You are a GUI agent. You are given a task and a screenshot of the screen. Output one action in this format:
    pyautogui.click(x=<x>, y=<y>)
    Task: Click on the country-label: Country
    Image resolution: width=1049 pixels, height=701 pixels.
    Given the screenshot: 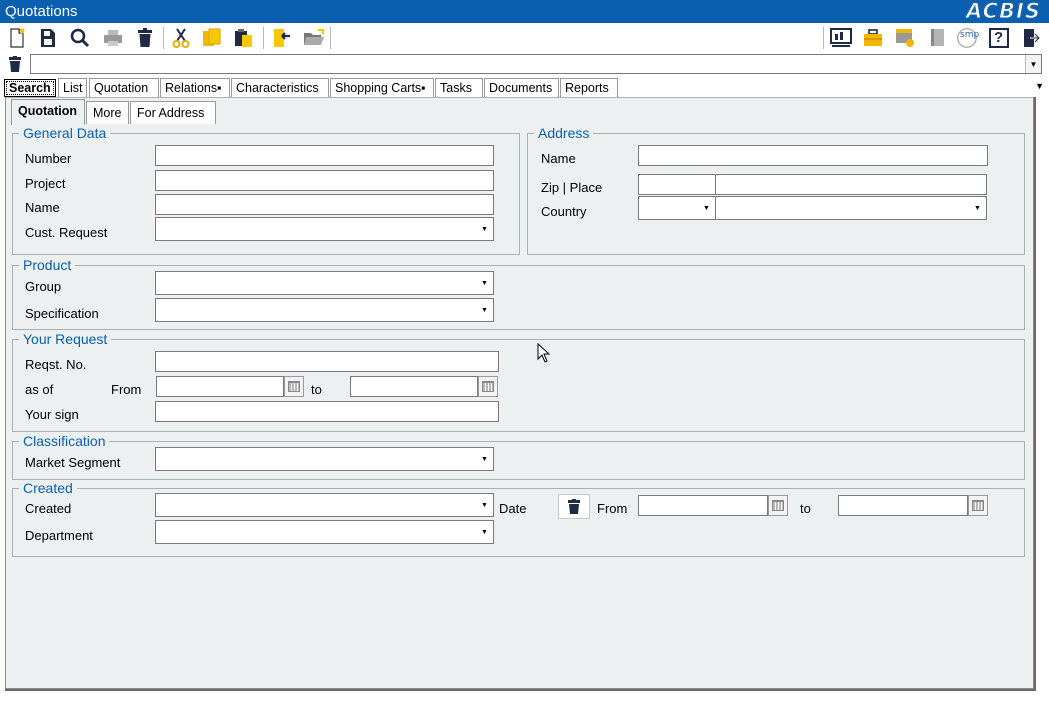 What is the action you would take?
    pyautogui.click(x=564, y=211)
    